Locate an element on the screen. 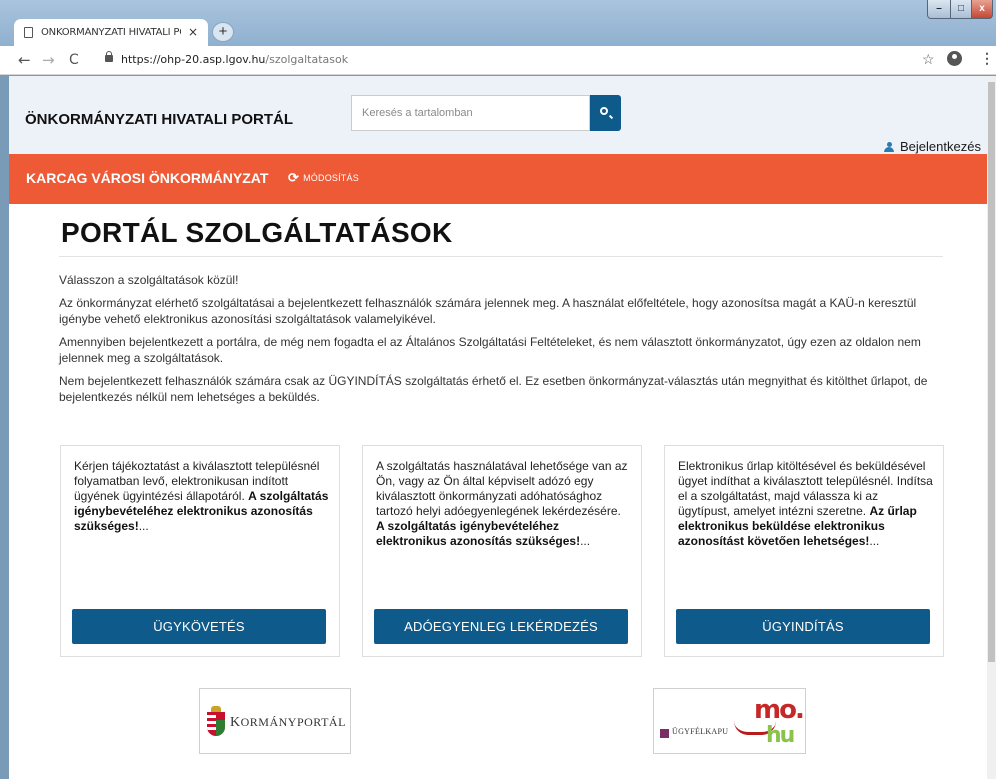 This screenshot has width=996, height=779. search-button is located at coordinates (605, 113).